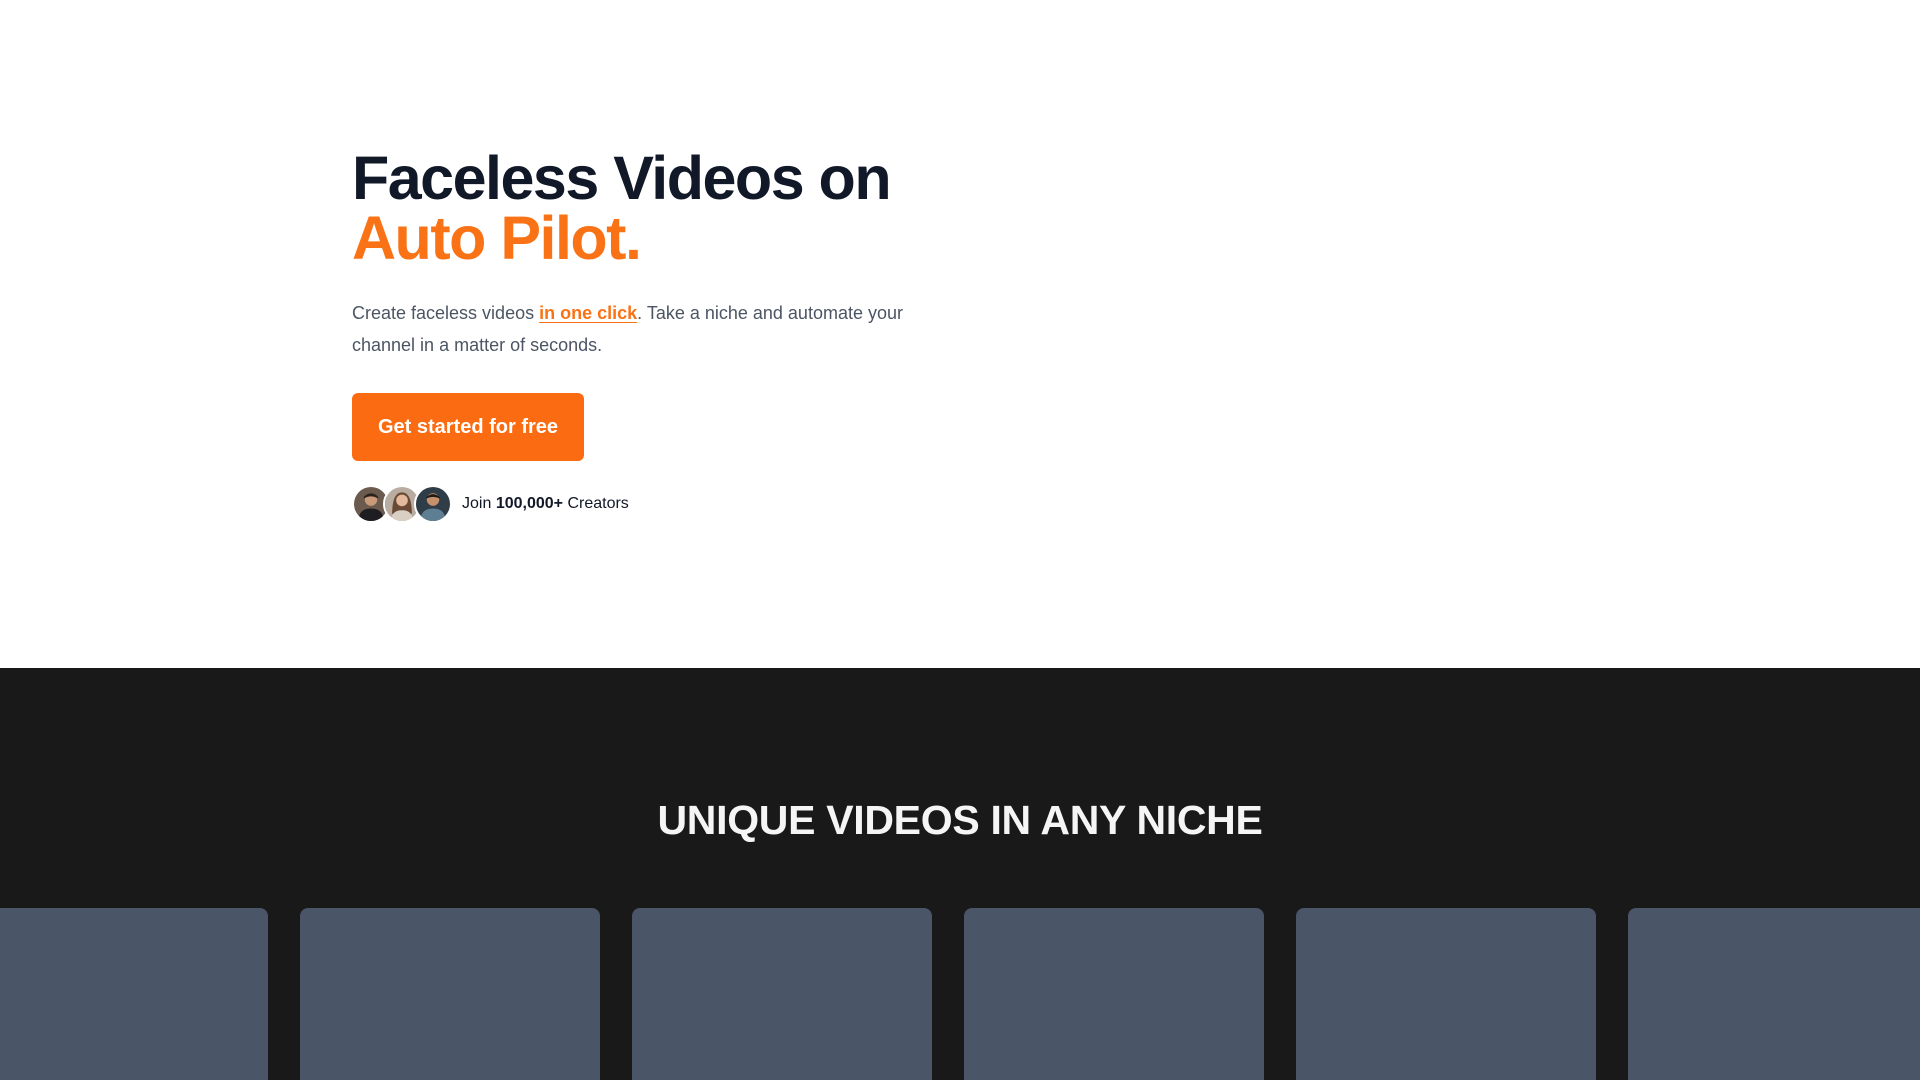  I want to click on creator-count: 100,000+, so click(529, 503).